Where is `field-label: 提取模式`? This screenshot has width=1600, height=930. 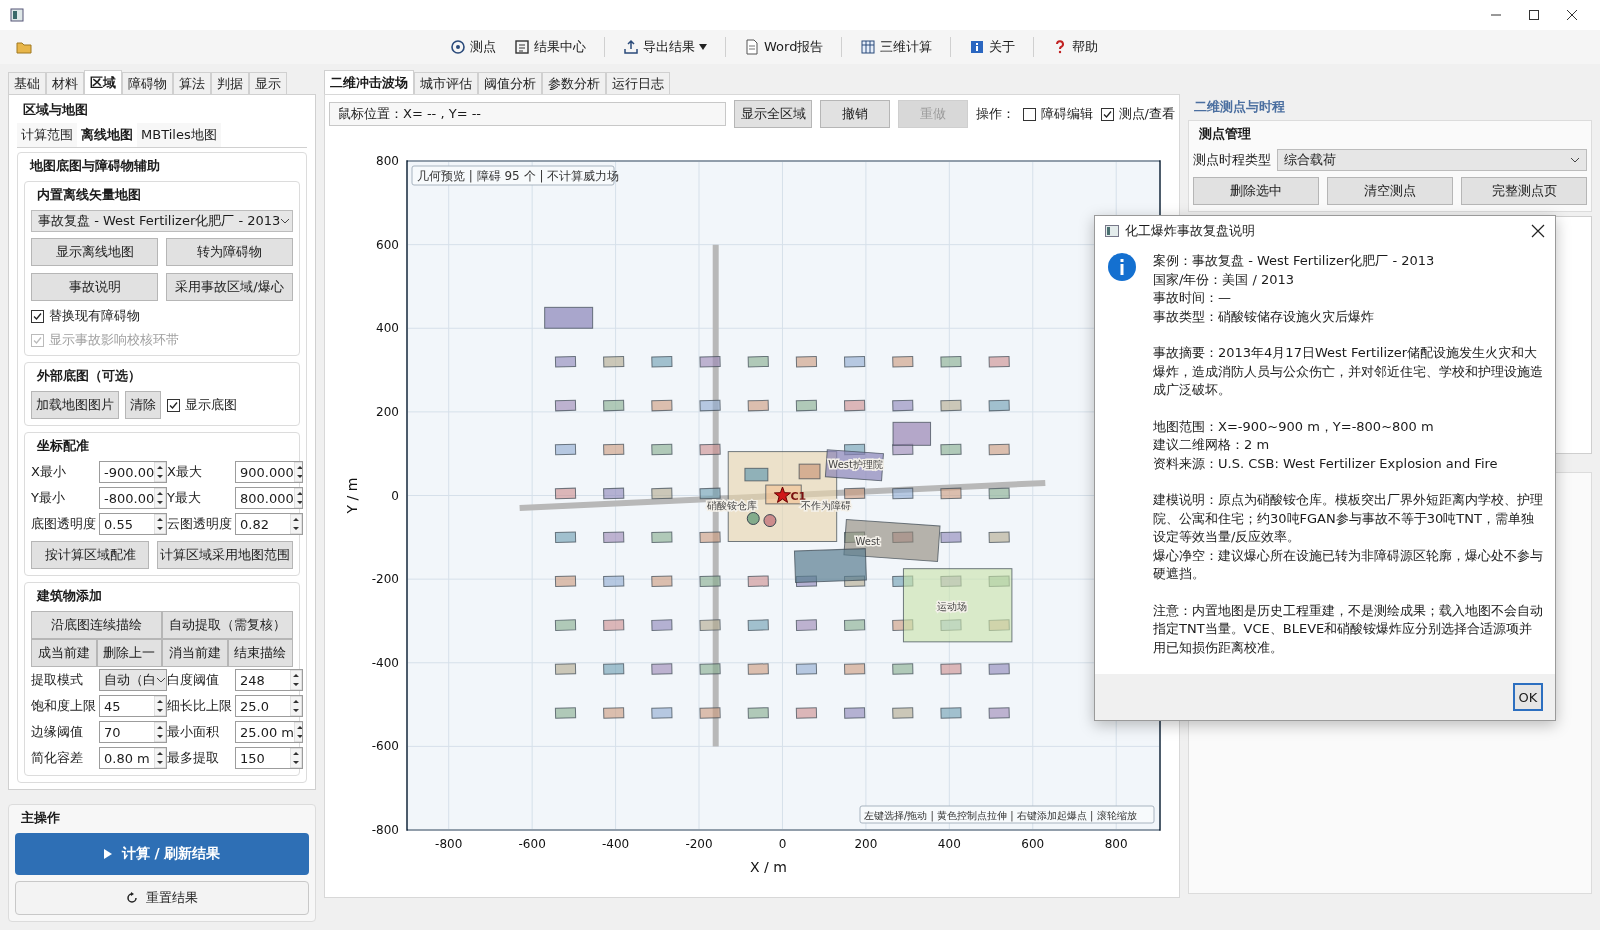 field-label: 提取模式 is located at coordinates (57, 680).